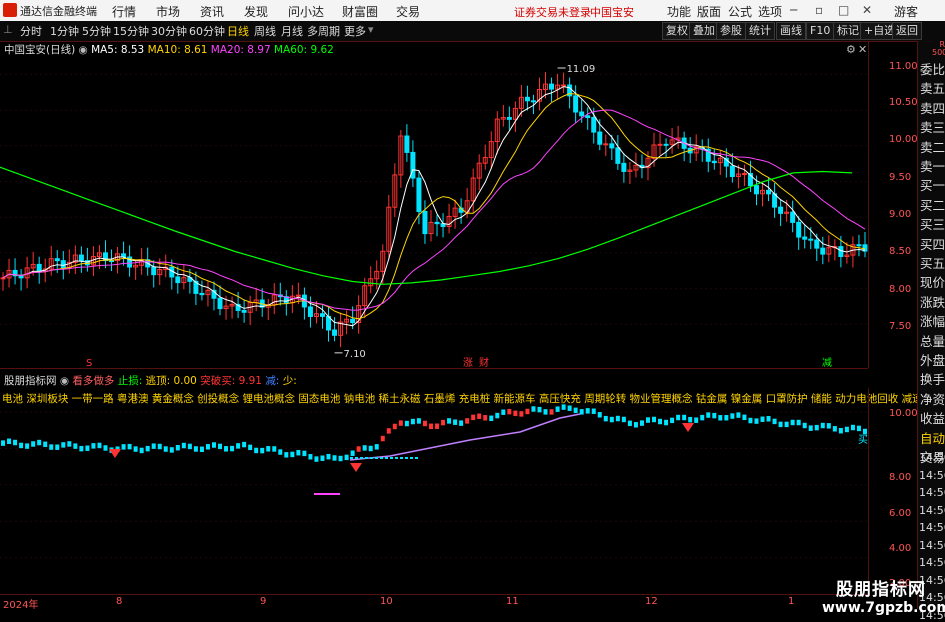 This screenshot has width=945, height=622. Describe the element at coordinates (867, 10) in the screenshot. I see `close-icon: ✕` at that location.